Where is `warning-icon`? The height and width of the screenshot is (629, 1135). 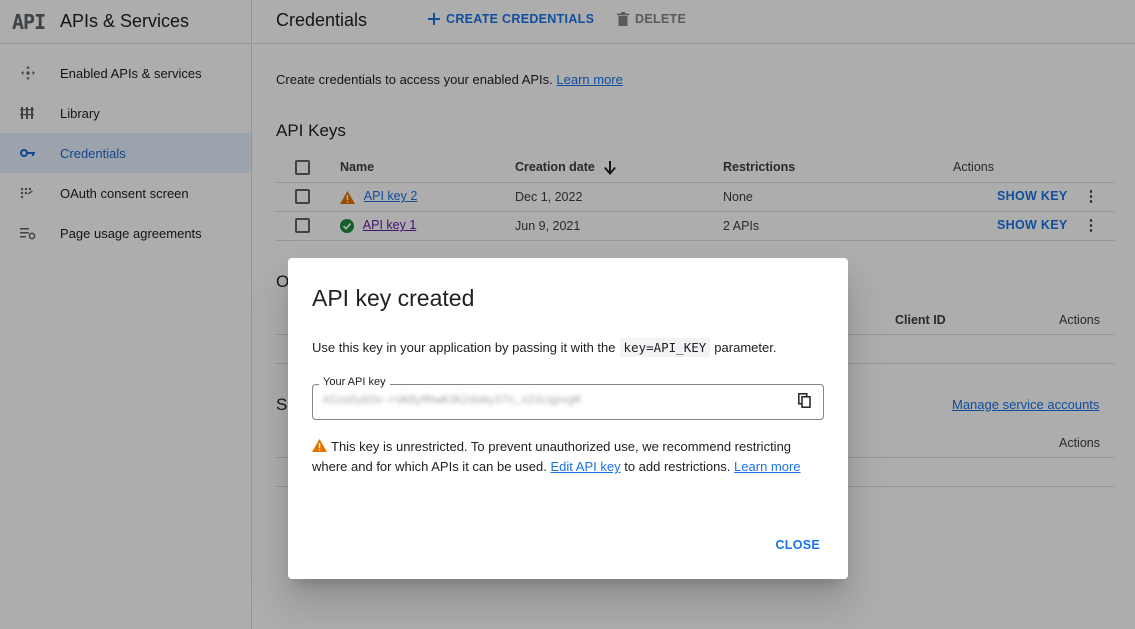
warning-icon is located at coordinates (319, 445).